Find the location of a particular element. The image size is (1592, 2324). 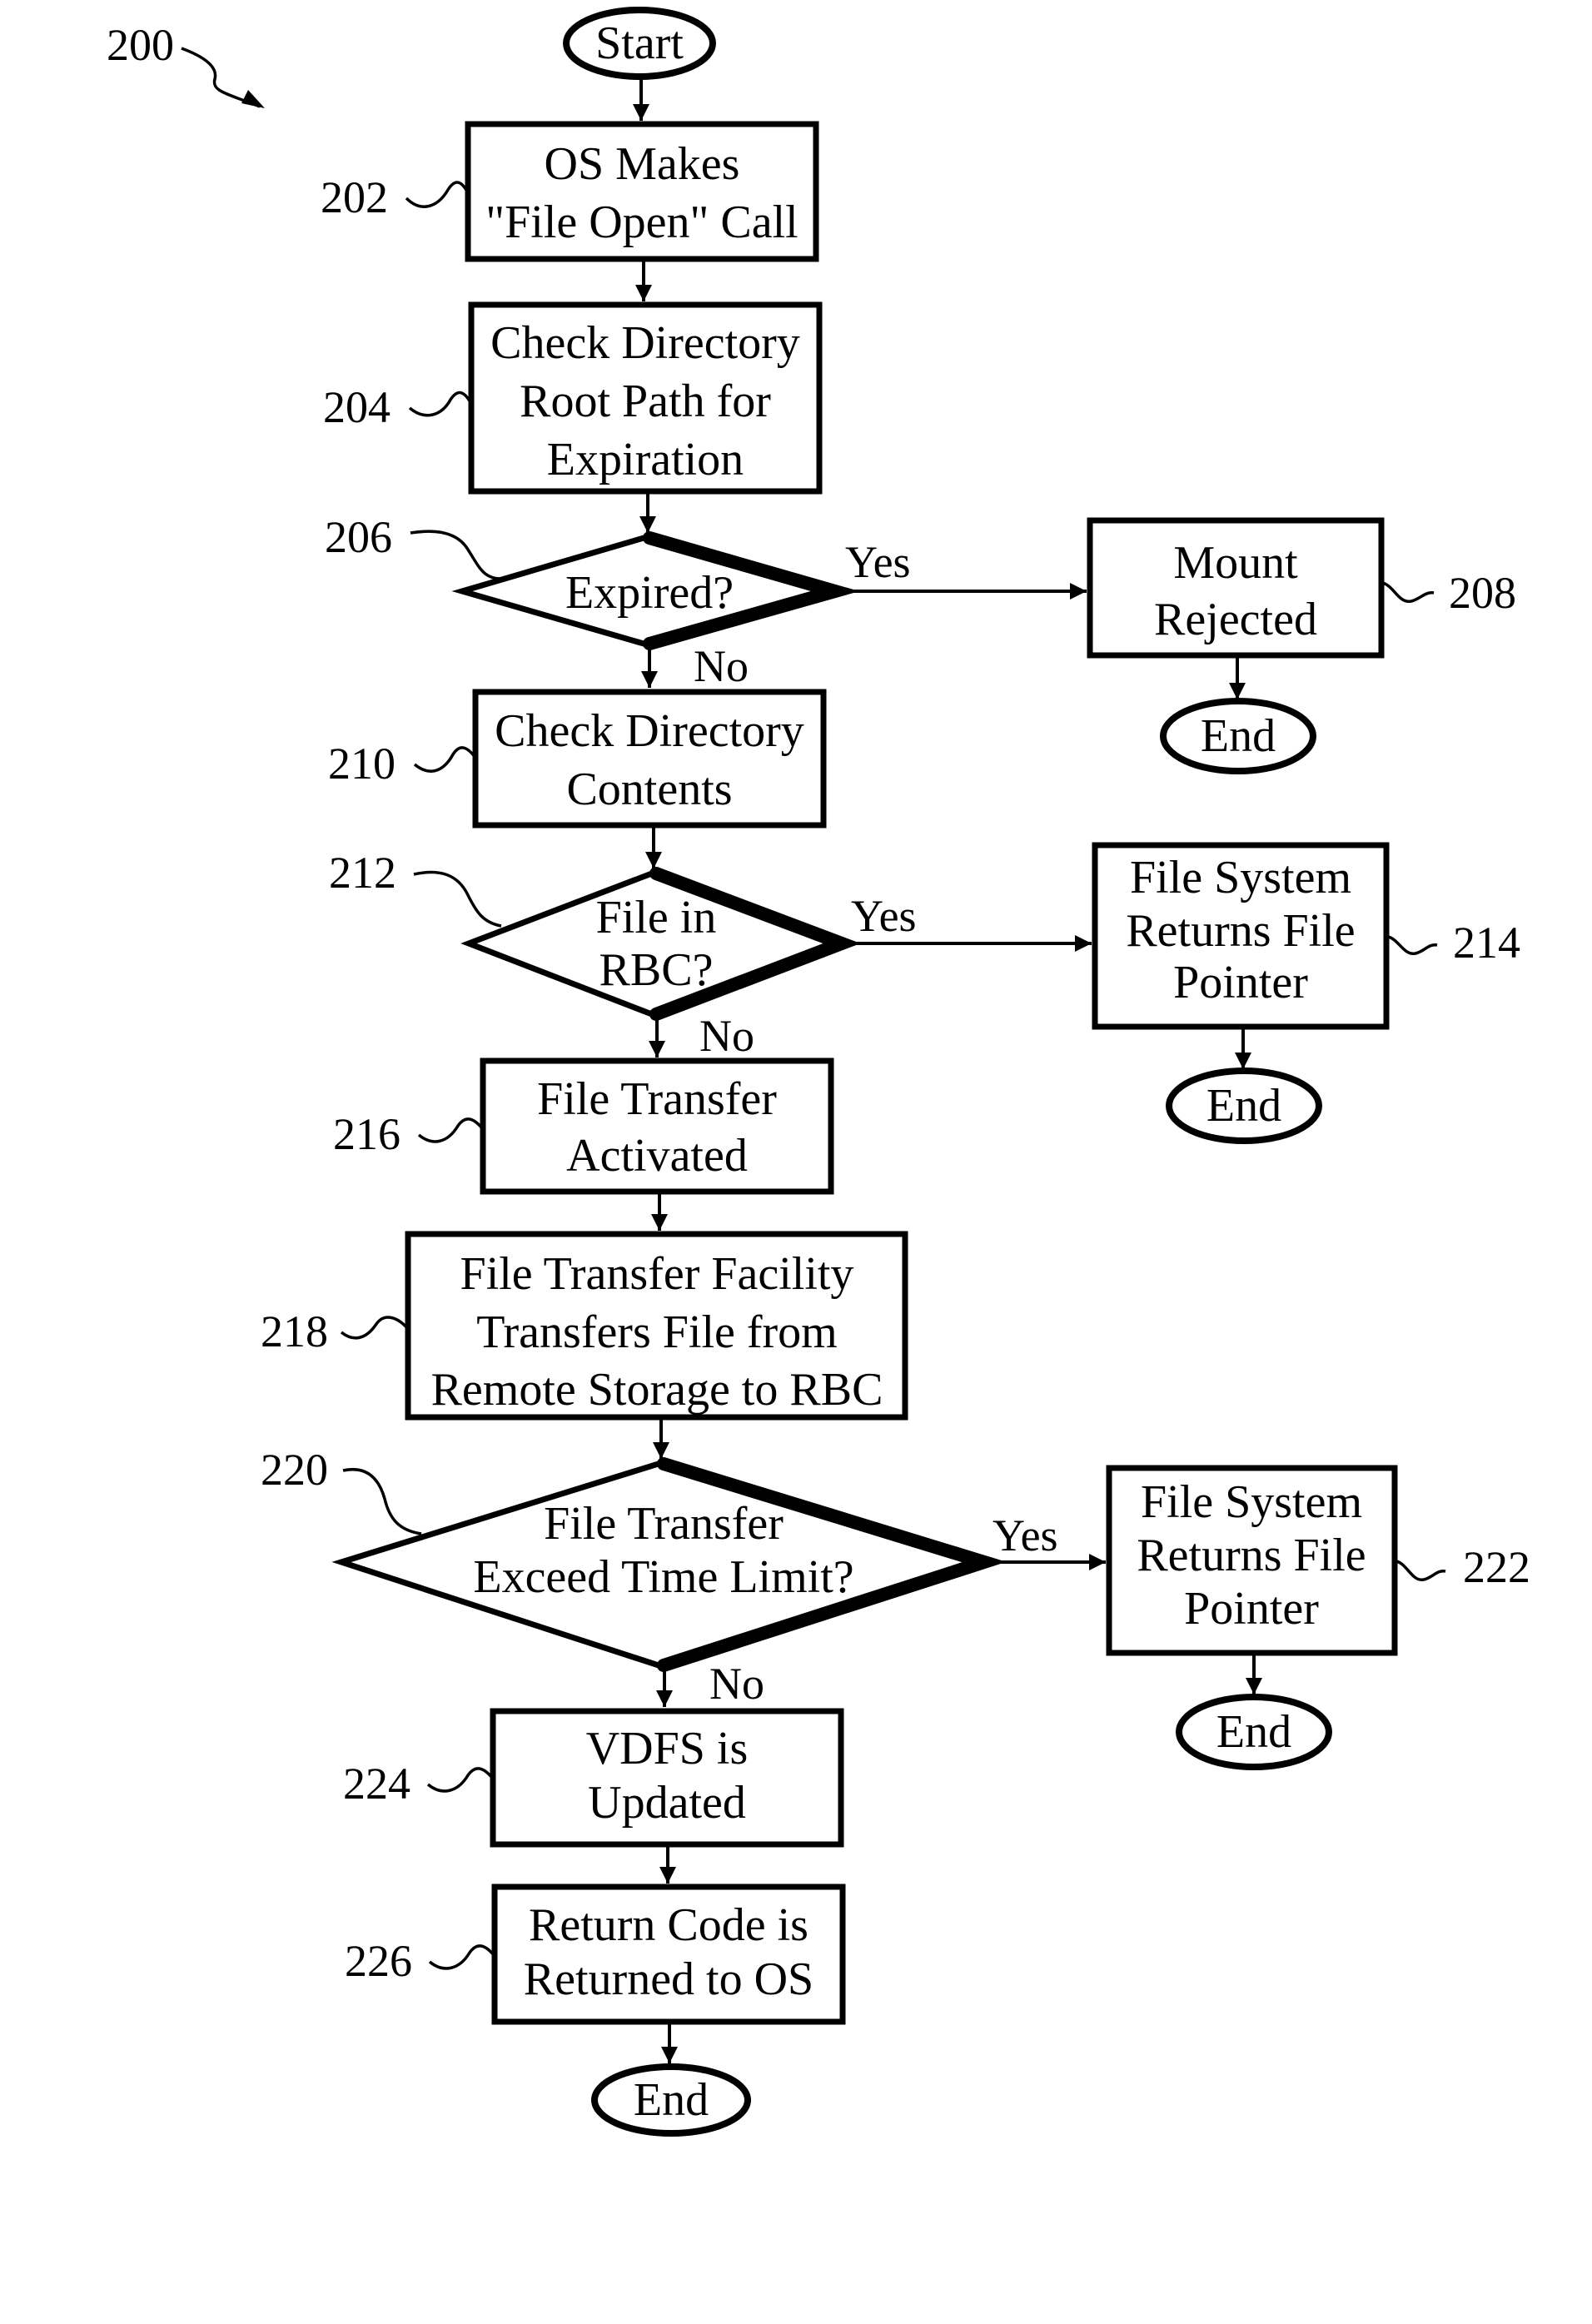

end-terminal-214: End is located at coordinates (1244, 1105).